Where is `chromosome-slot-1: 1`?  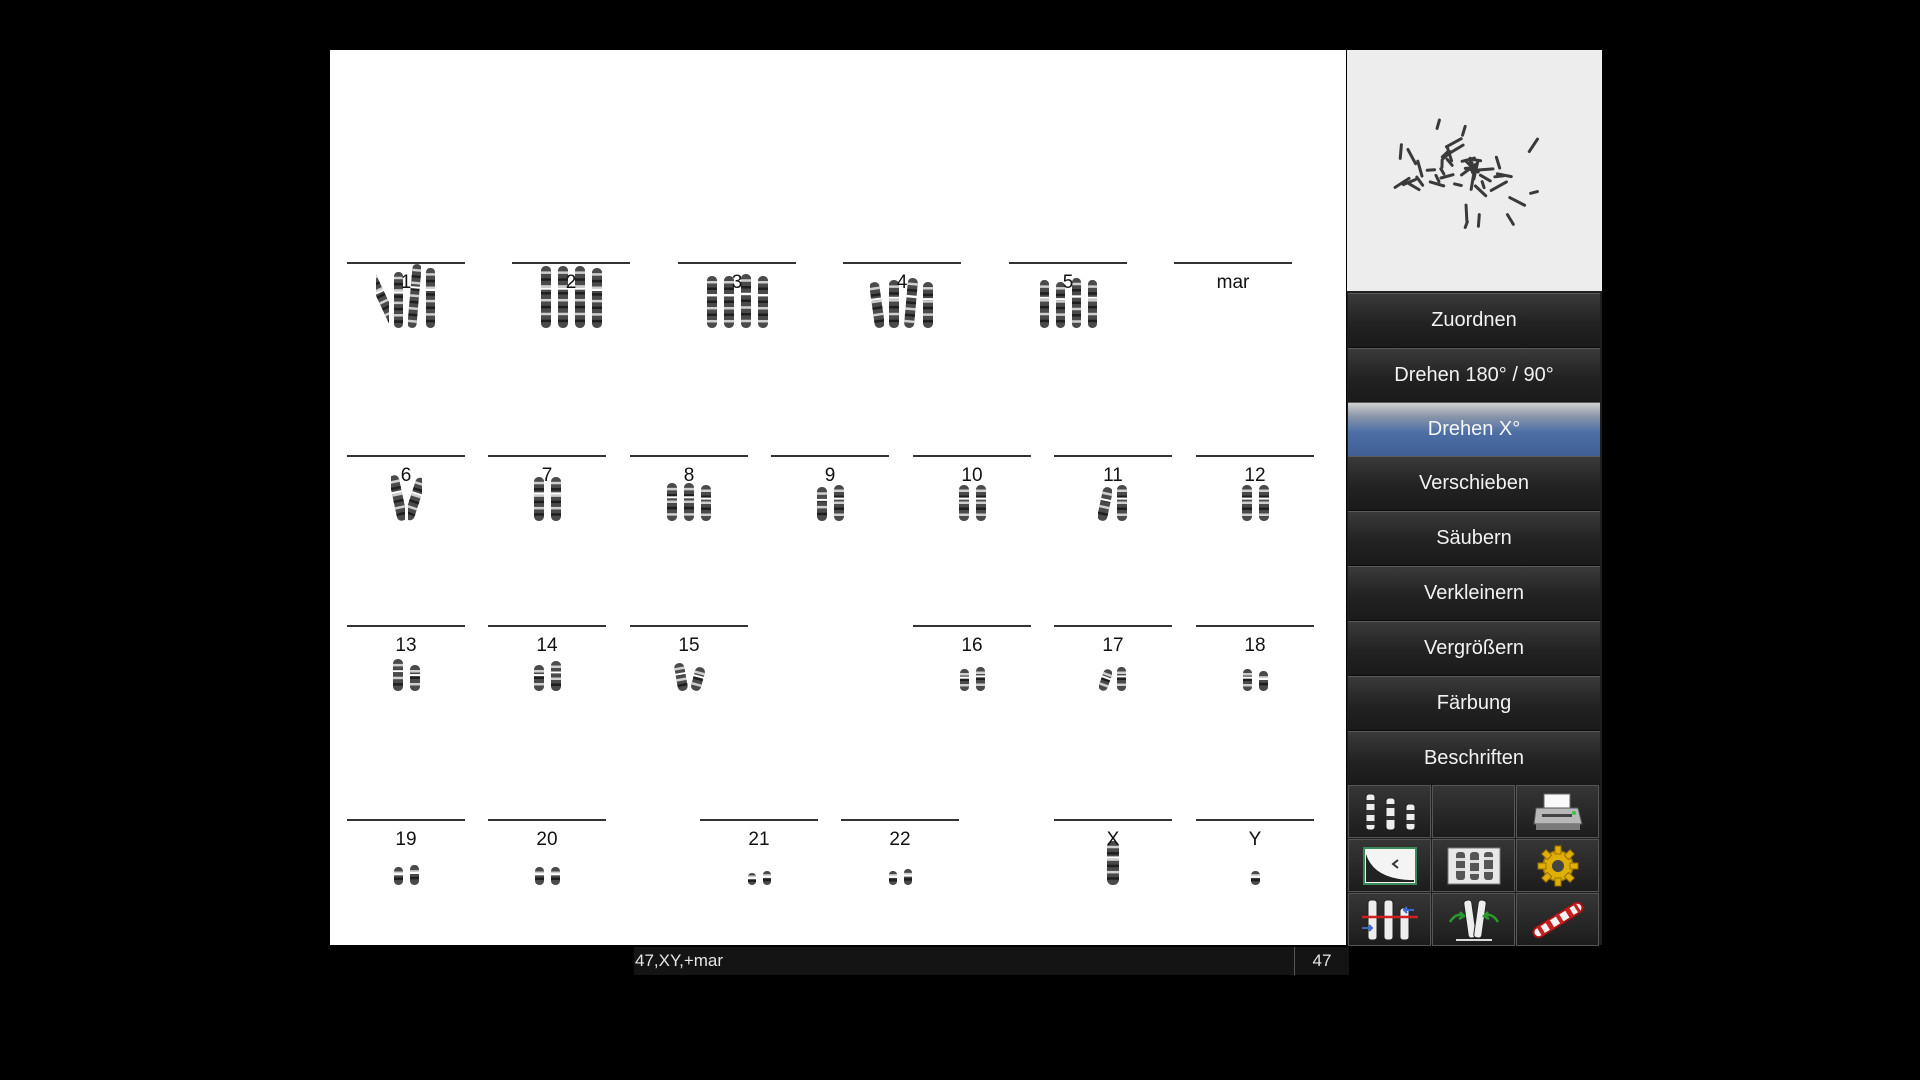
chromosome-slot-1: 1 is located at coordinates (406, 260).